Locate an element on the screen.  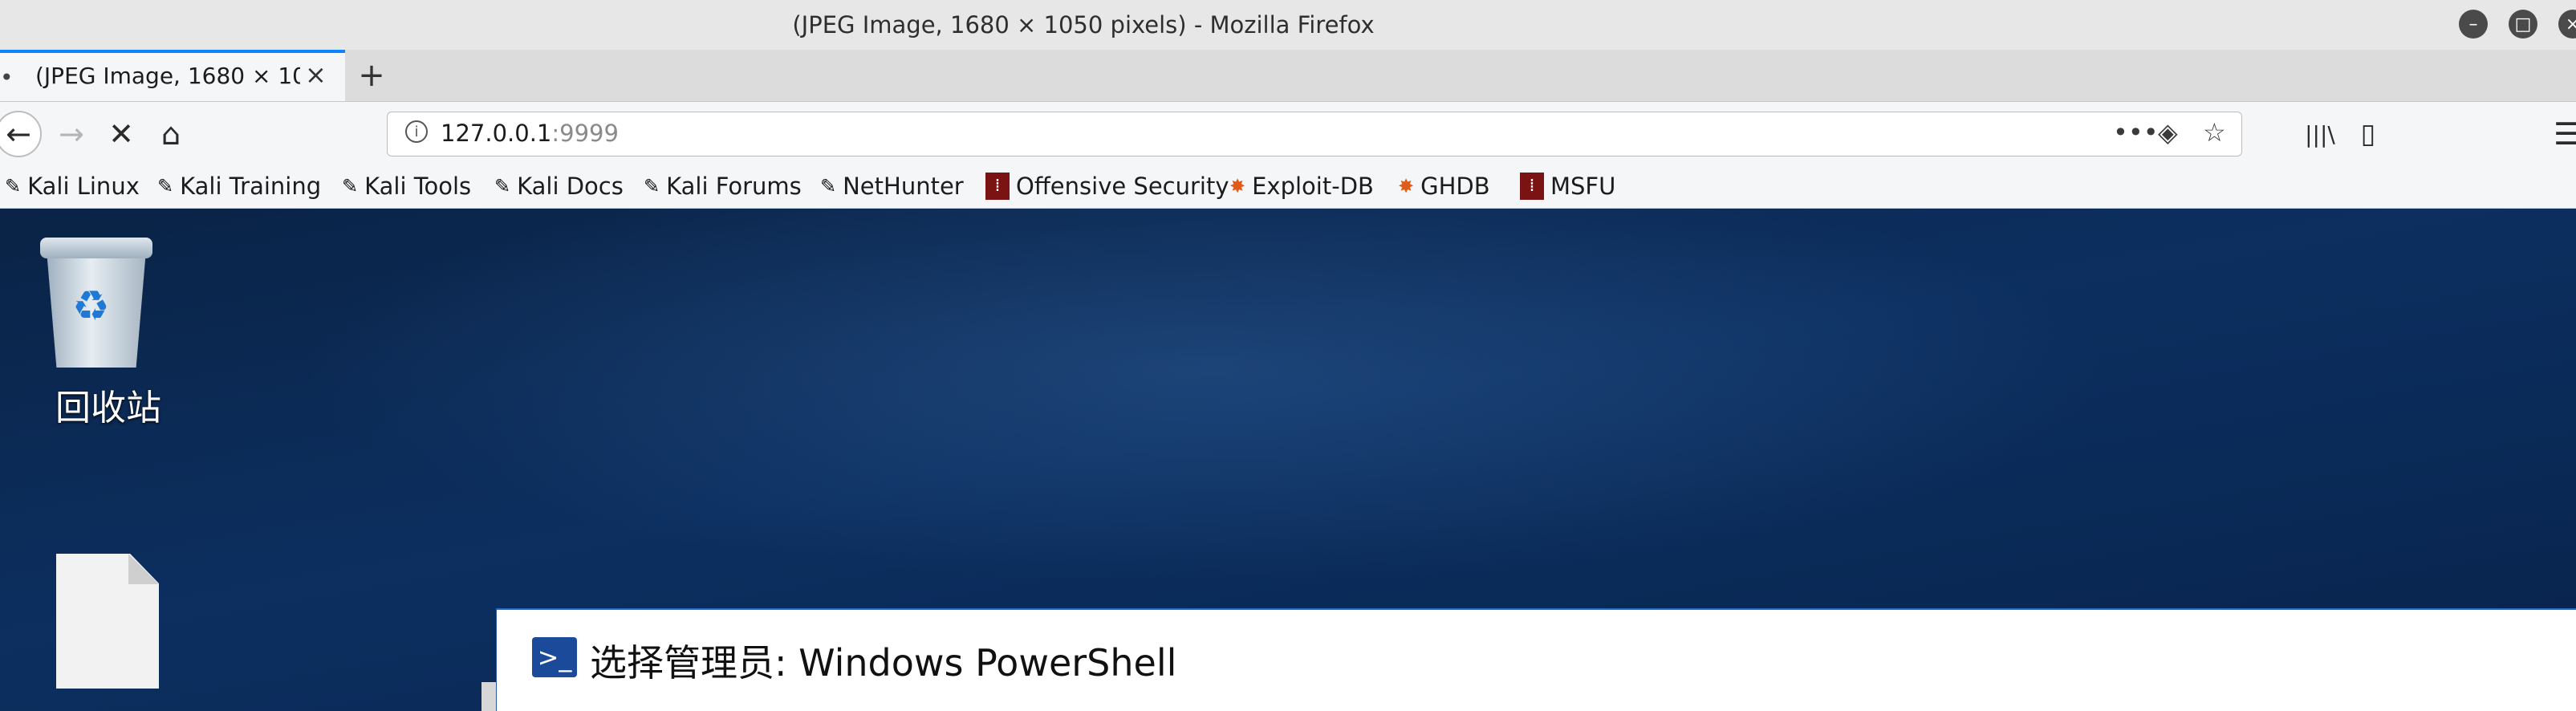
pocket-icon: ◈ is located at coordinates (2168, 132).